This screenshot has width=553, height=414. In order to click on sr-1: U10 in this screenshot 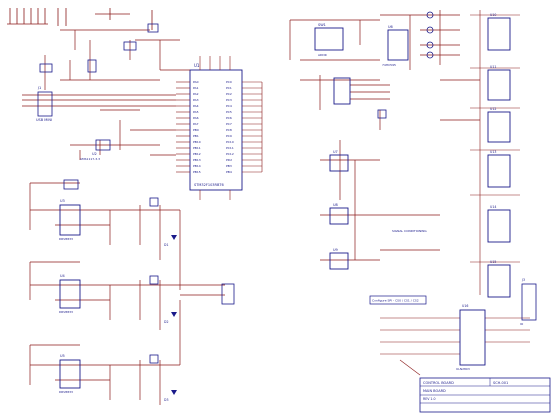, I will do `click(493, 15)`.